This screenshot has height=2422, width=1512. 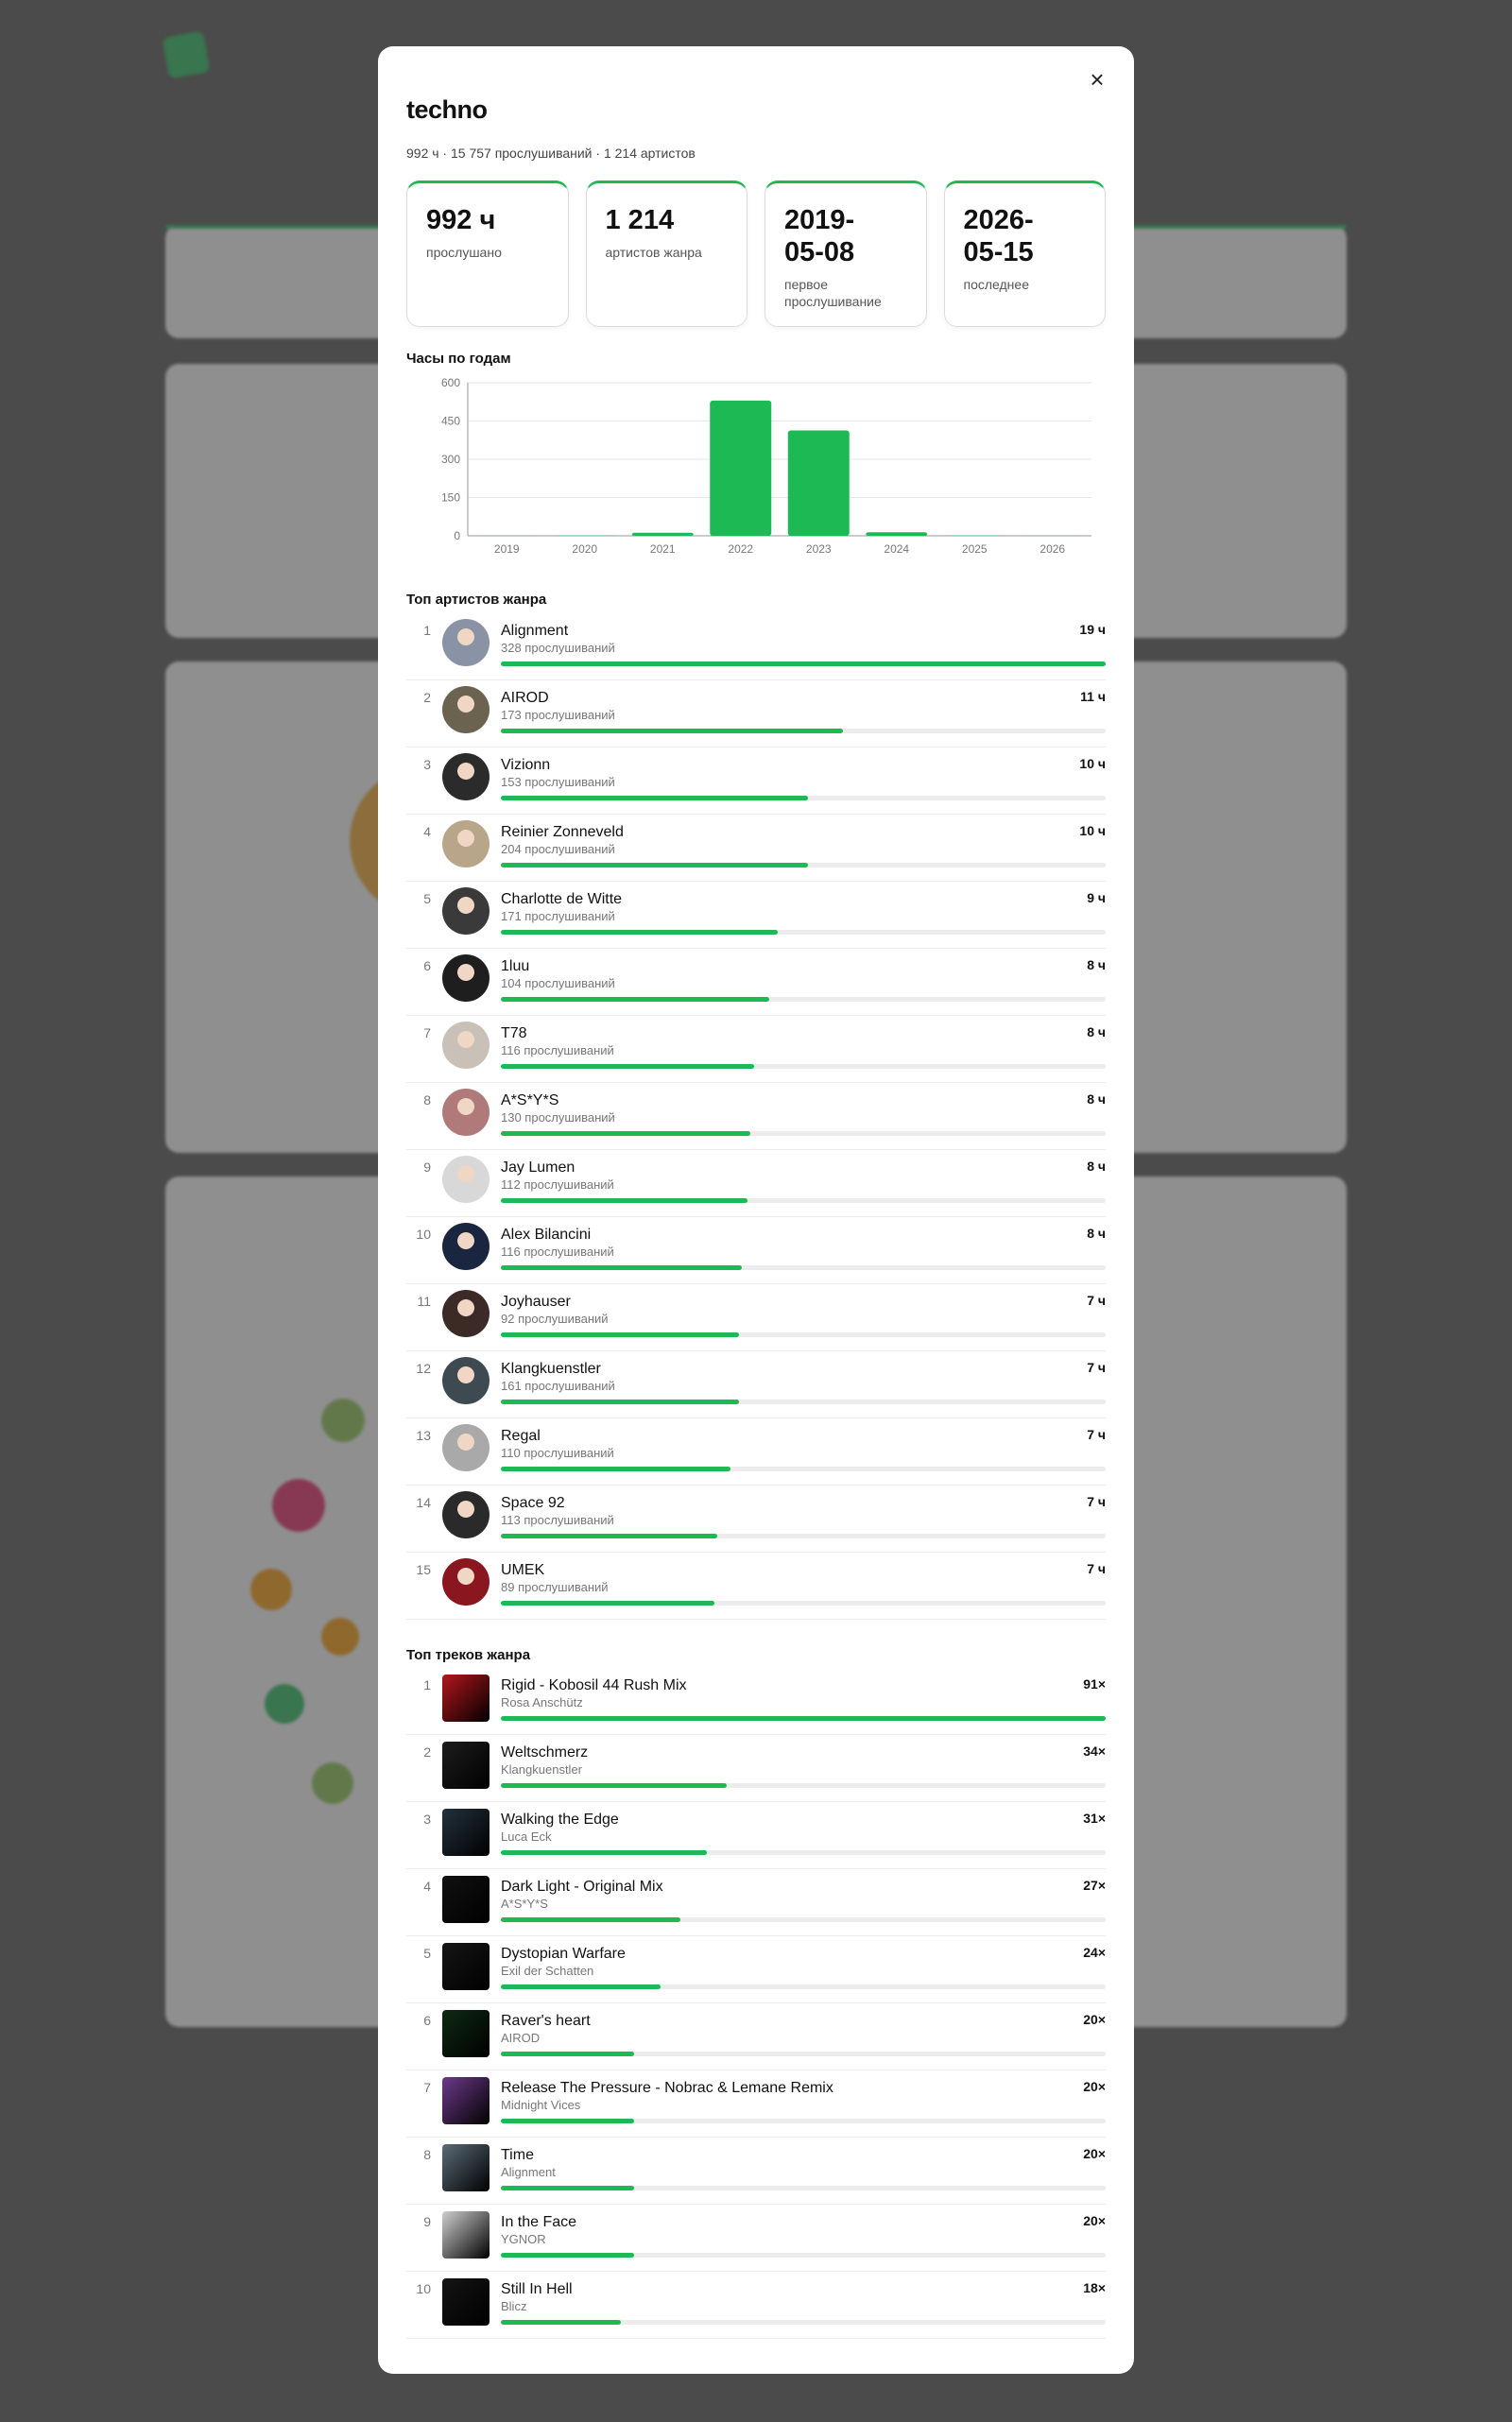 I want to click on play-count: 34×, so click(x=1094, y=1751).